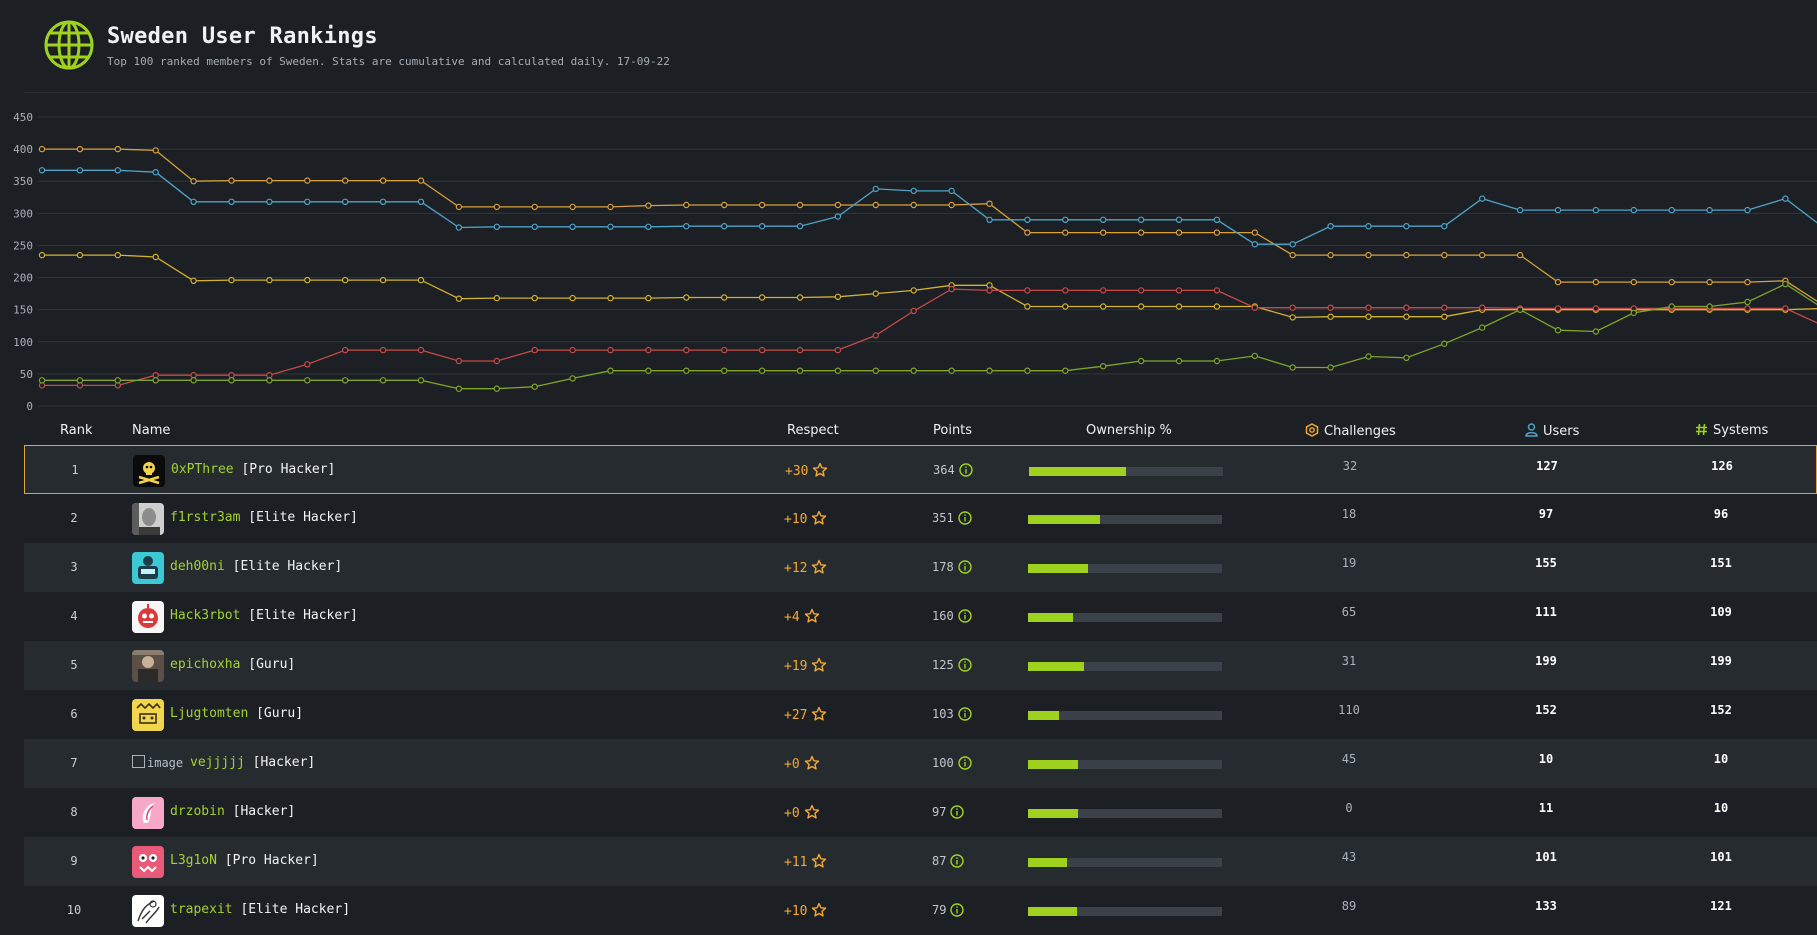 This screenshot has height=935, width=1817. Describe the element at coordinates (209, 713) in the screenshot. I see `username-link: Ljugtomten` at that location.